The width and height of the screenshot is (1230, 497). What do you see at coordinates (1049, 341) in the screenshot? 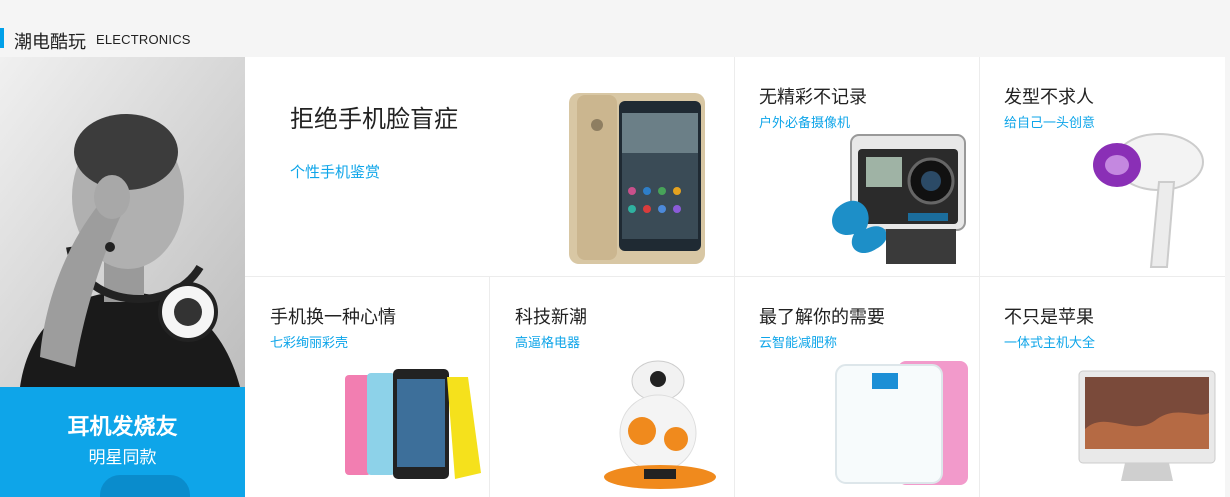
I see `tile-subtitle: 一体式主机大全` at bounding box center [1049, 341].